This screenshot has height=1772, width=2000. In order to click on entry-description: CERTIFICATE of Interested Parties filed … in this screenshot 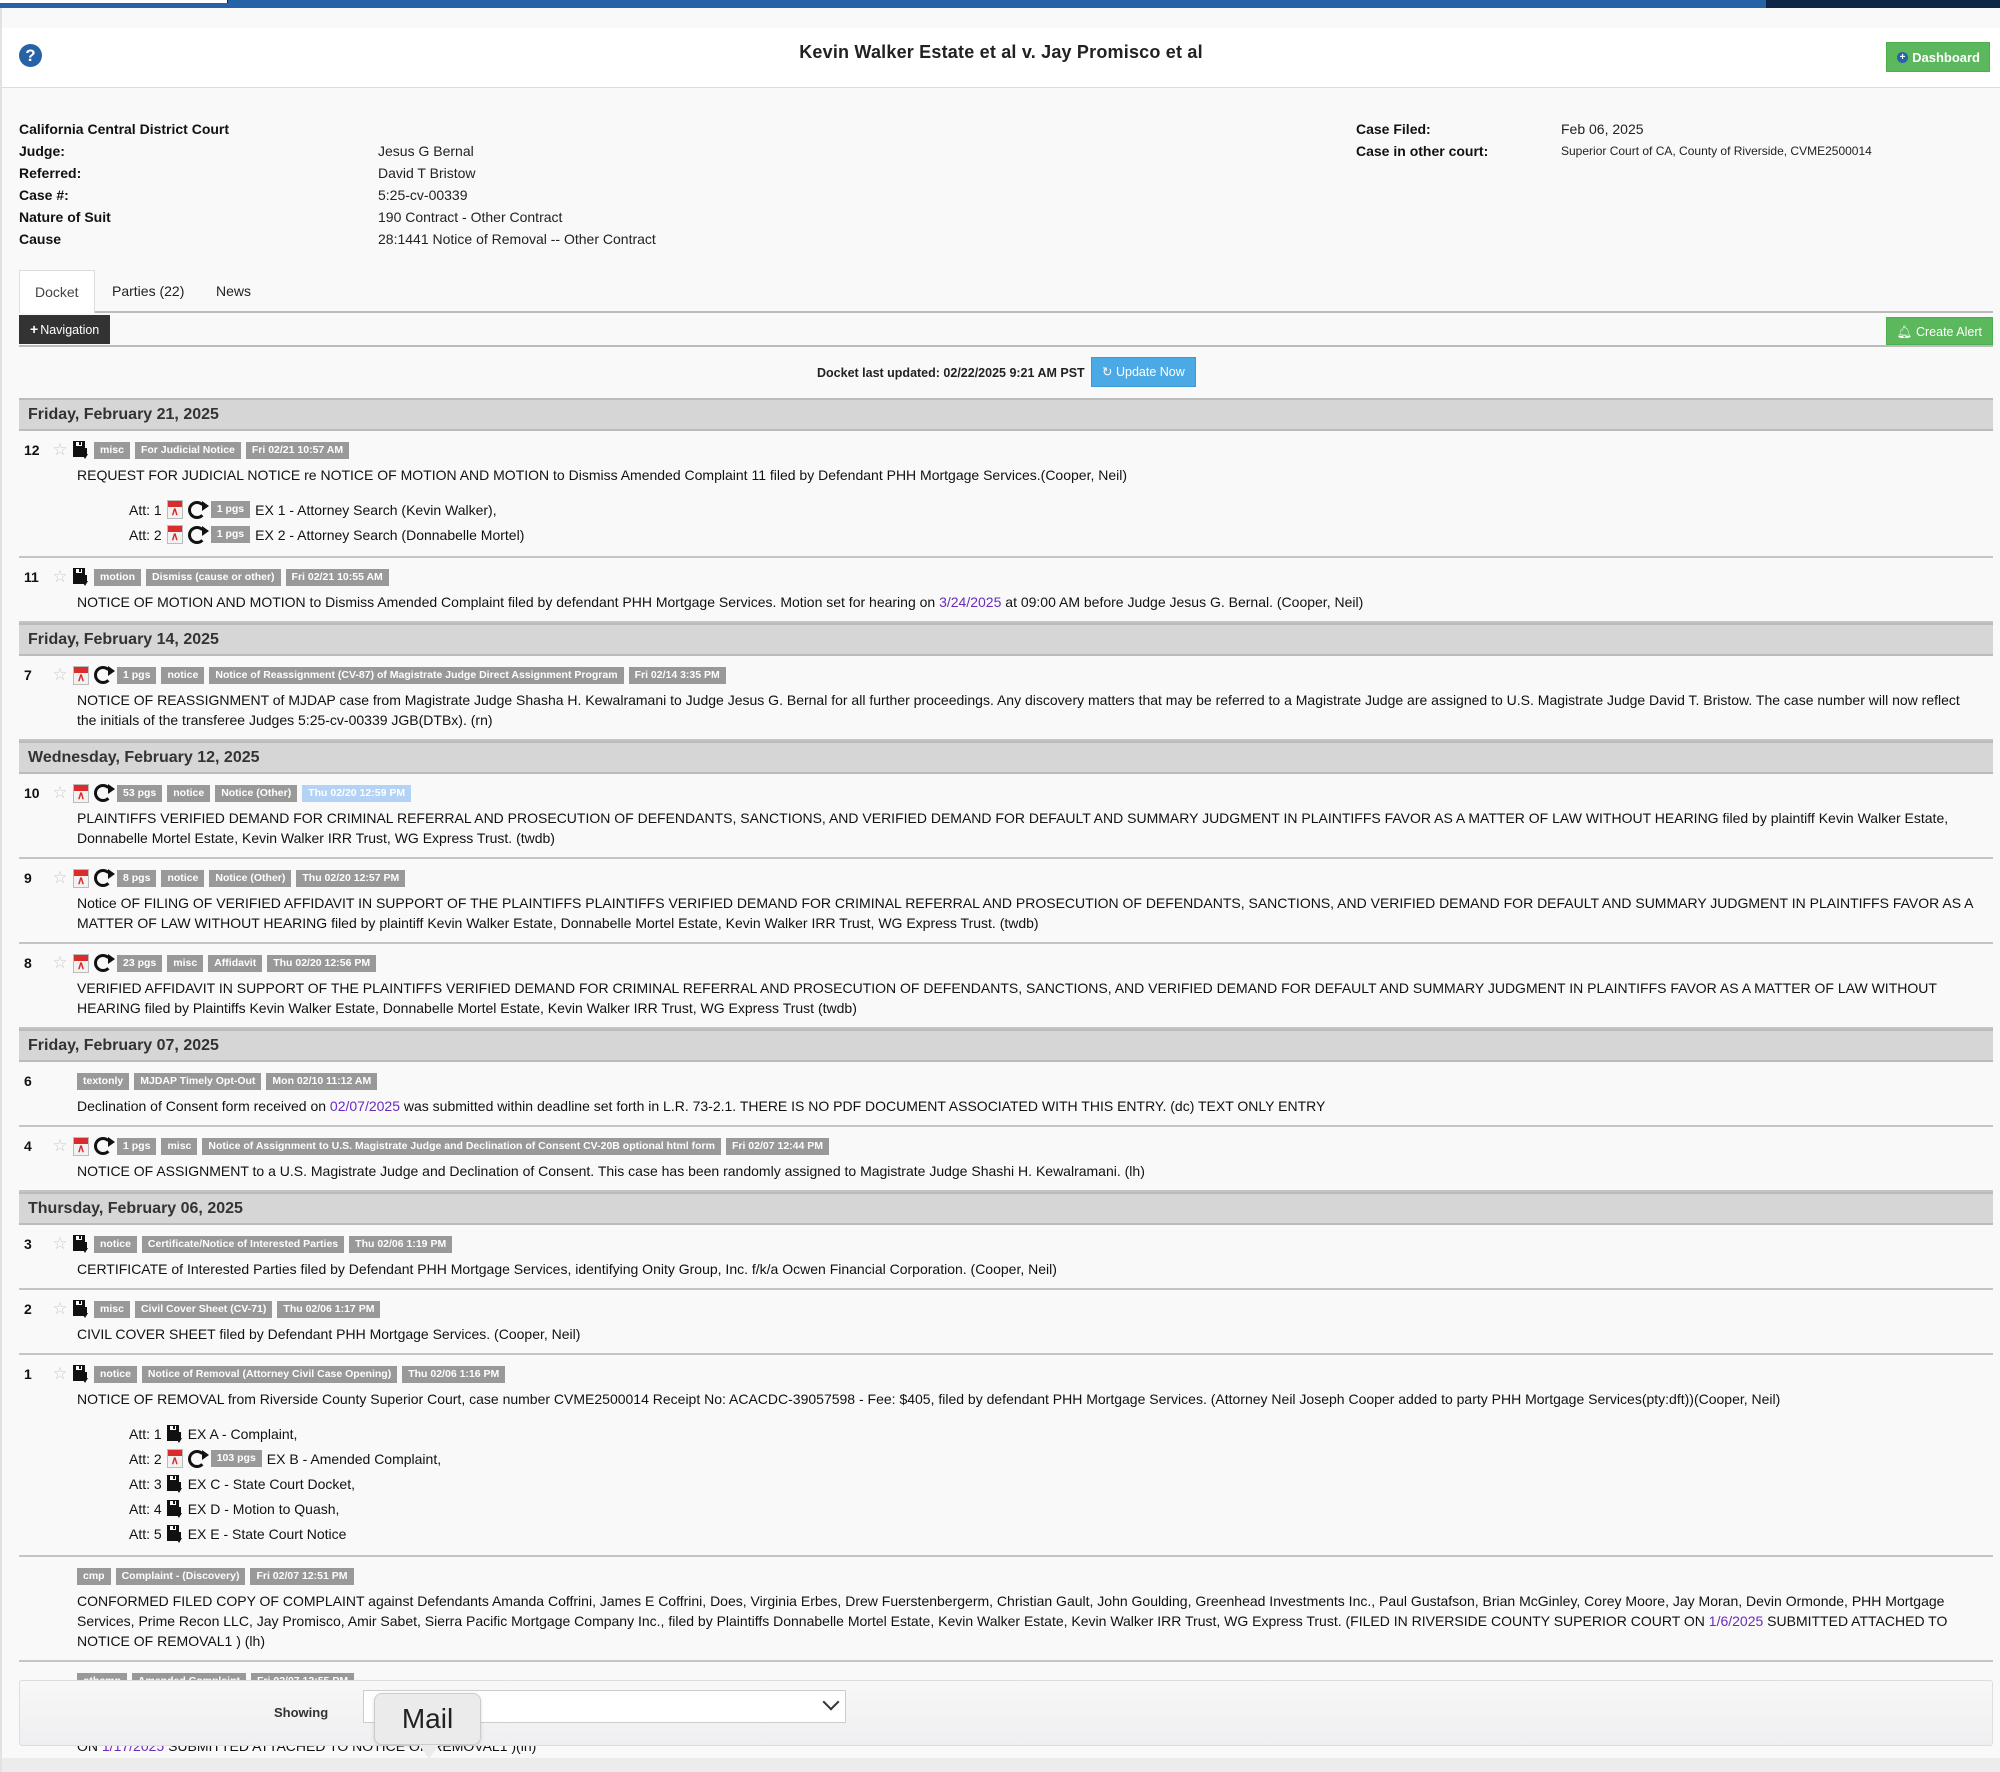, I will do `click(1035, 1269)`.